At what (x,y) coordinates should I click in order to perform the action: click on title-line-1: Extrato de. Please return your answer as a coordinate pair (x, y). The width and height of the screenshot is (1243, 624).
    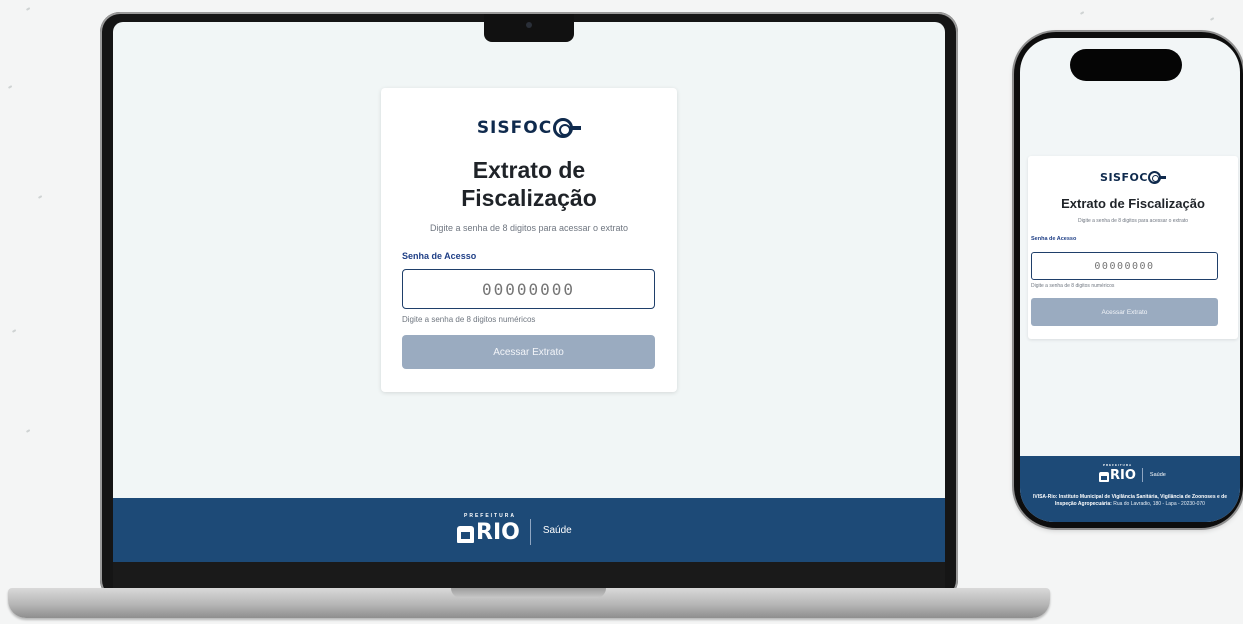
    Looking at the image, I should click on (529, 170).